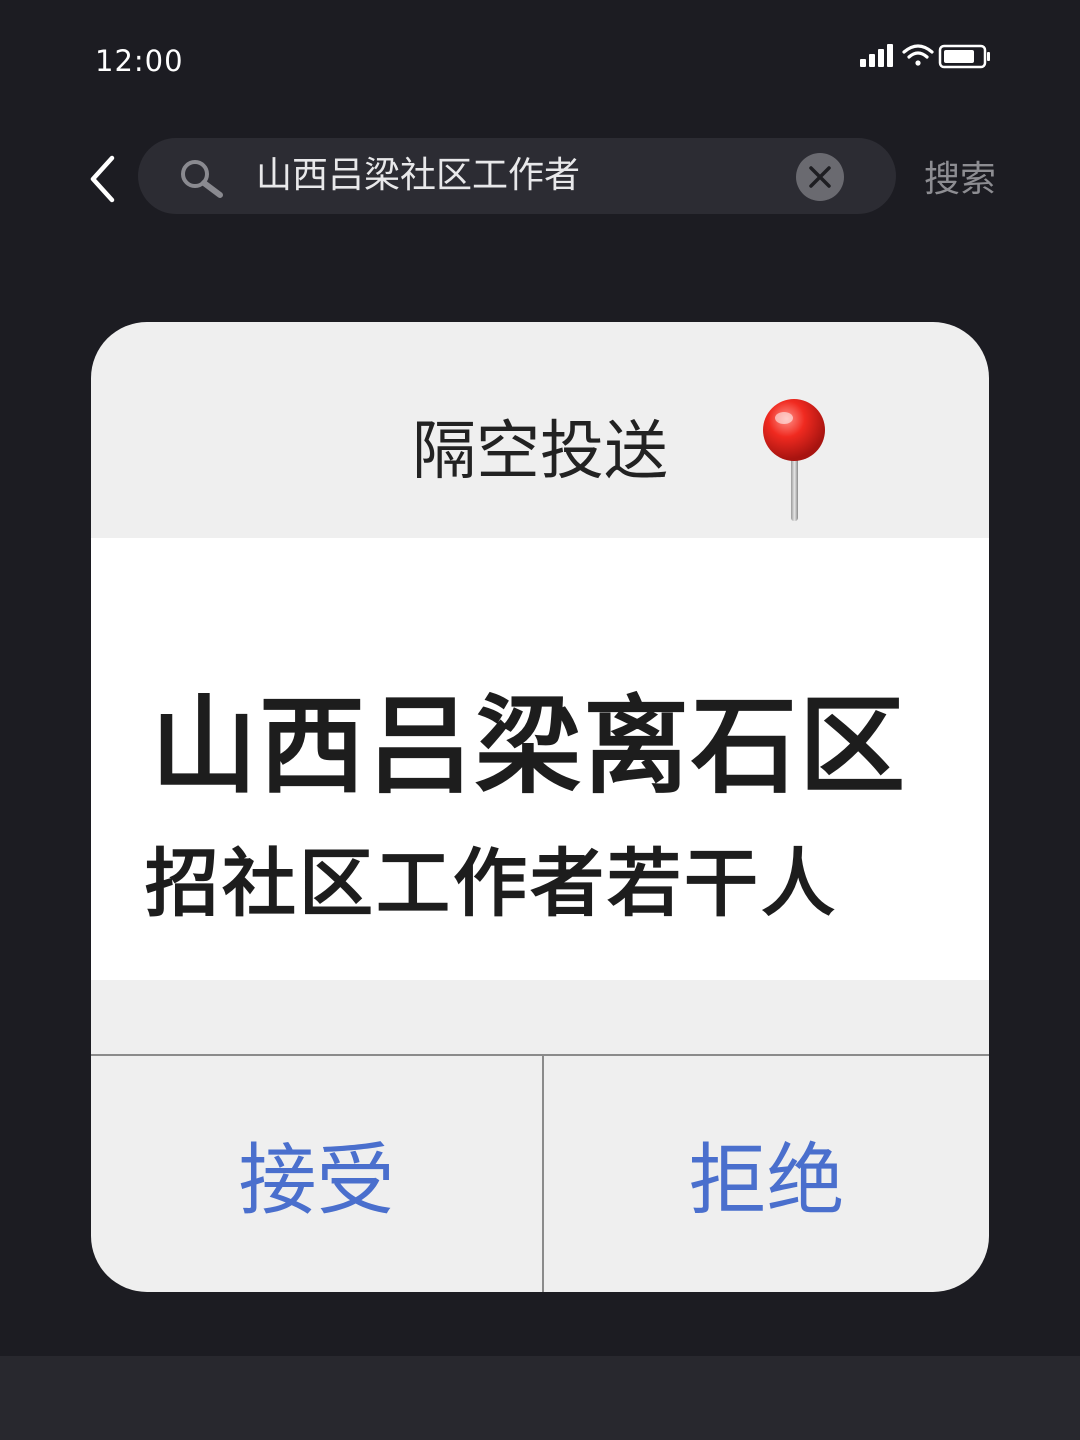 The image size is (1080, 1440). What do you see at coordinates (766, 1174) in the screenshot?
I see `reject-button: 拒绝` at bounding box center [766, 1174].